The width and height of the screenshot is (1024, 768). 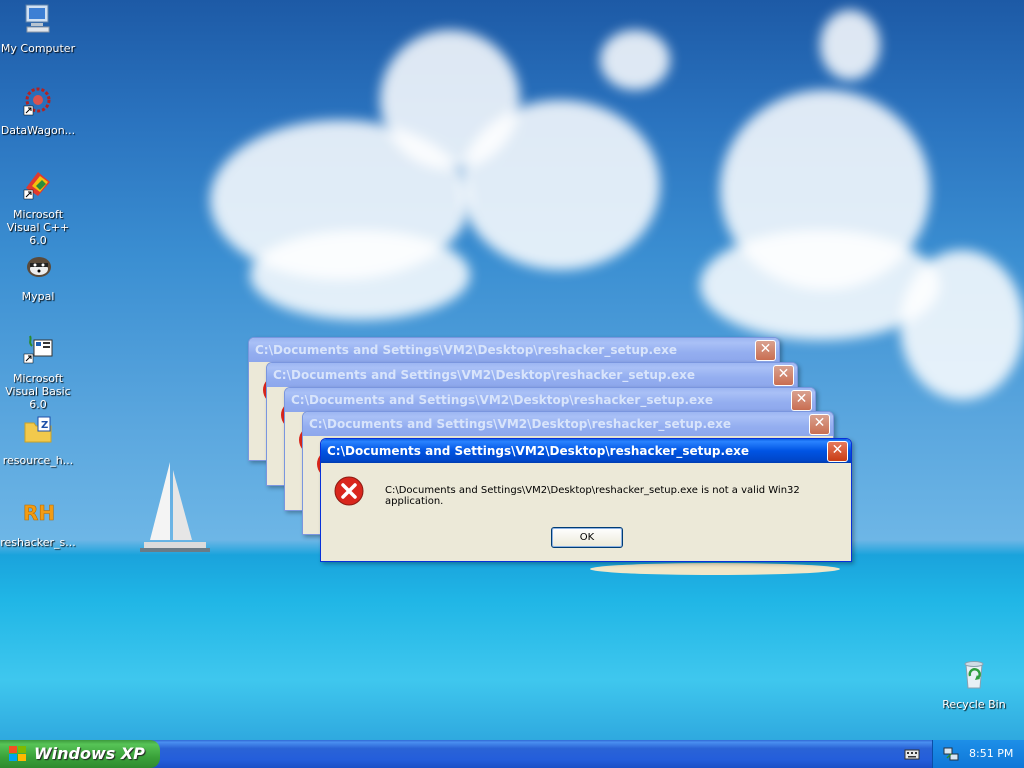 What do you see at coordinates (715, 569) in the screenshot?
I see `island` at bounding box center [715, 569].